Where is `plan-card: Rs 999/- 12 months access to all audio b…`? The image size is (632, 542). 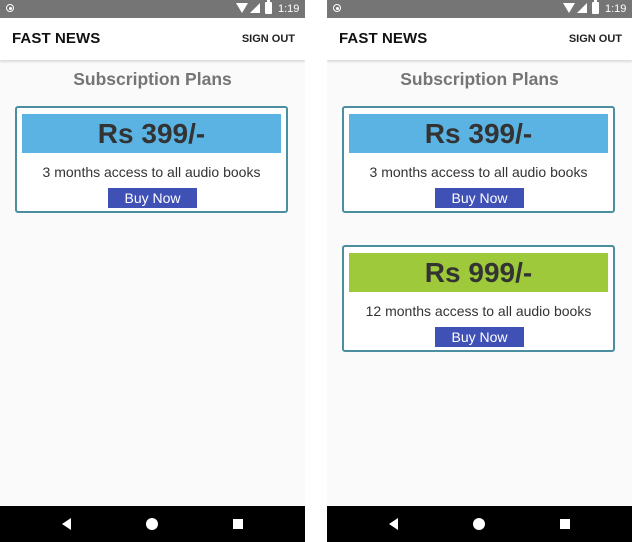
plan-card: Rs 999/- 12 months access to all audio b… is located at coordinates (478, 298).